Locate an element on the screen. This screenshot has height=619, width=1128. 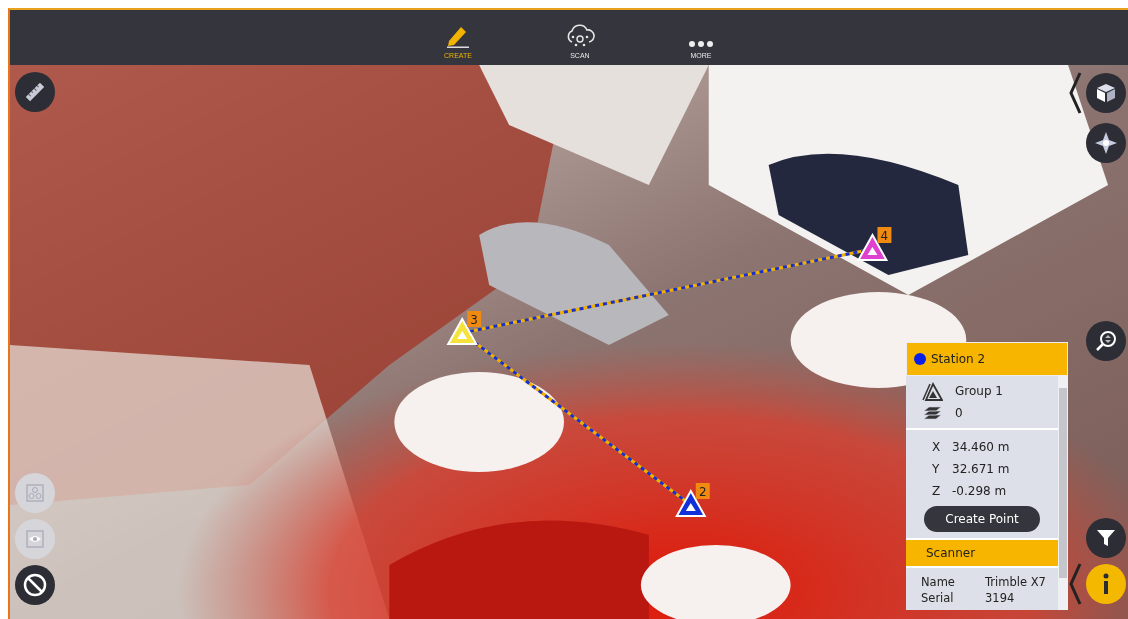
collapse-tab is located at coordinates (1075, 93).